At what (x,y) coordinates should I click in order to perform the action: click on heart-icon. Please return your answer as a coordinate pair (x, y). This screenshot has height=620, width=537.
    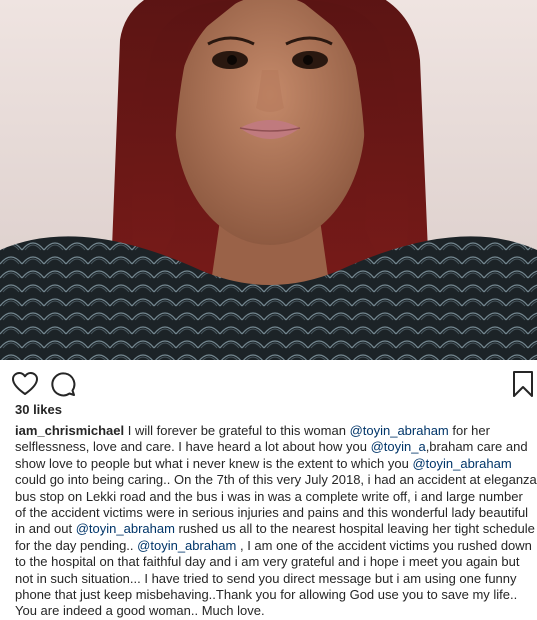
    Looking at the image, I should click on (25, 384).